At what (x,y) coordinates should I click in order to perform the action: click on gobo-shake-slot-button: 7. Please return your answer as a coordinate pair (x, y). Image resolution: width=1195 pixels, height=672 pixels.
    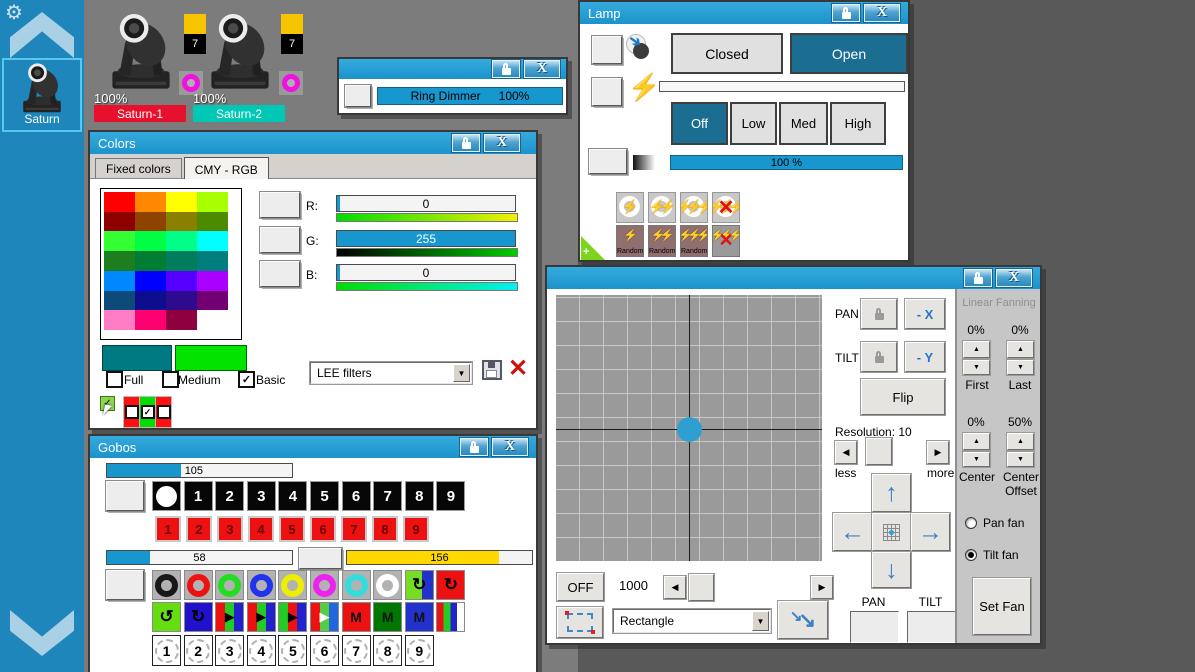
    Looking at the image, I should click on (354, 529).